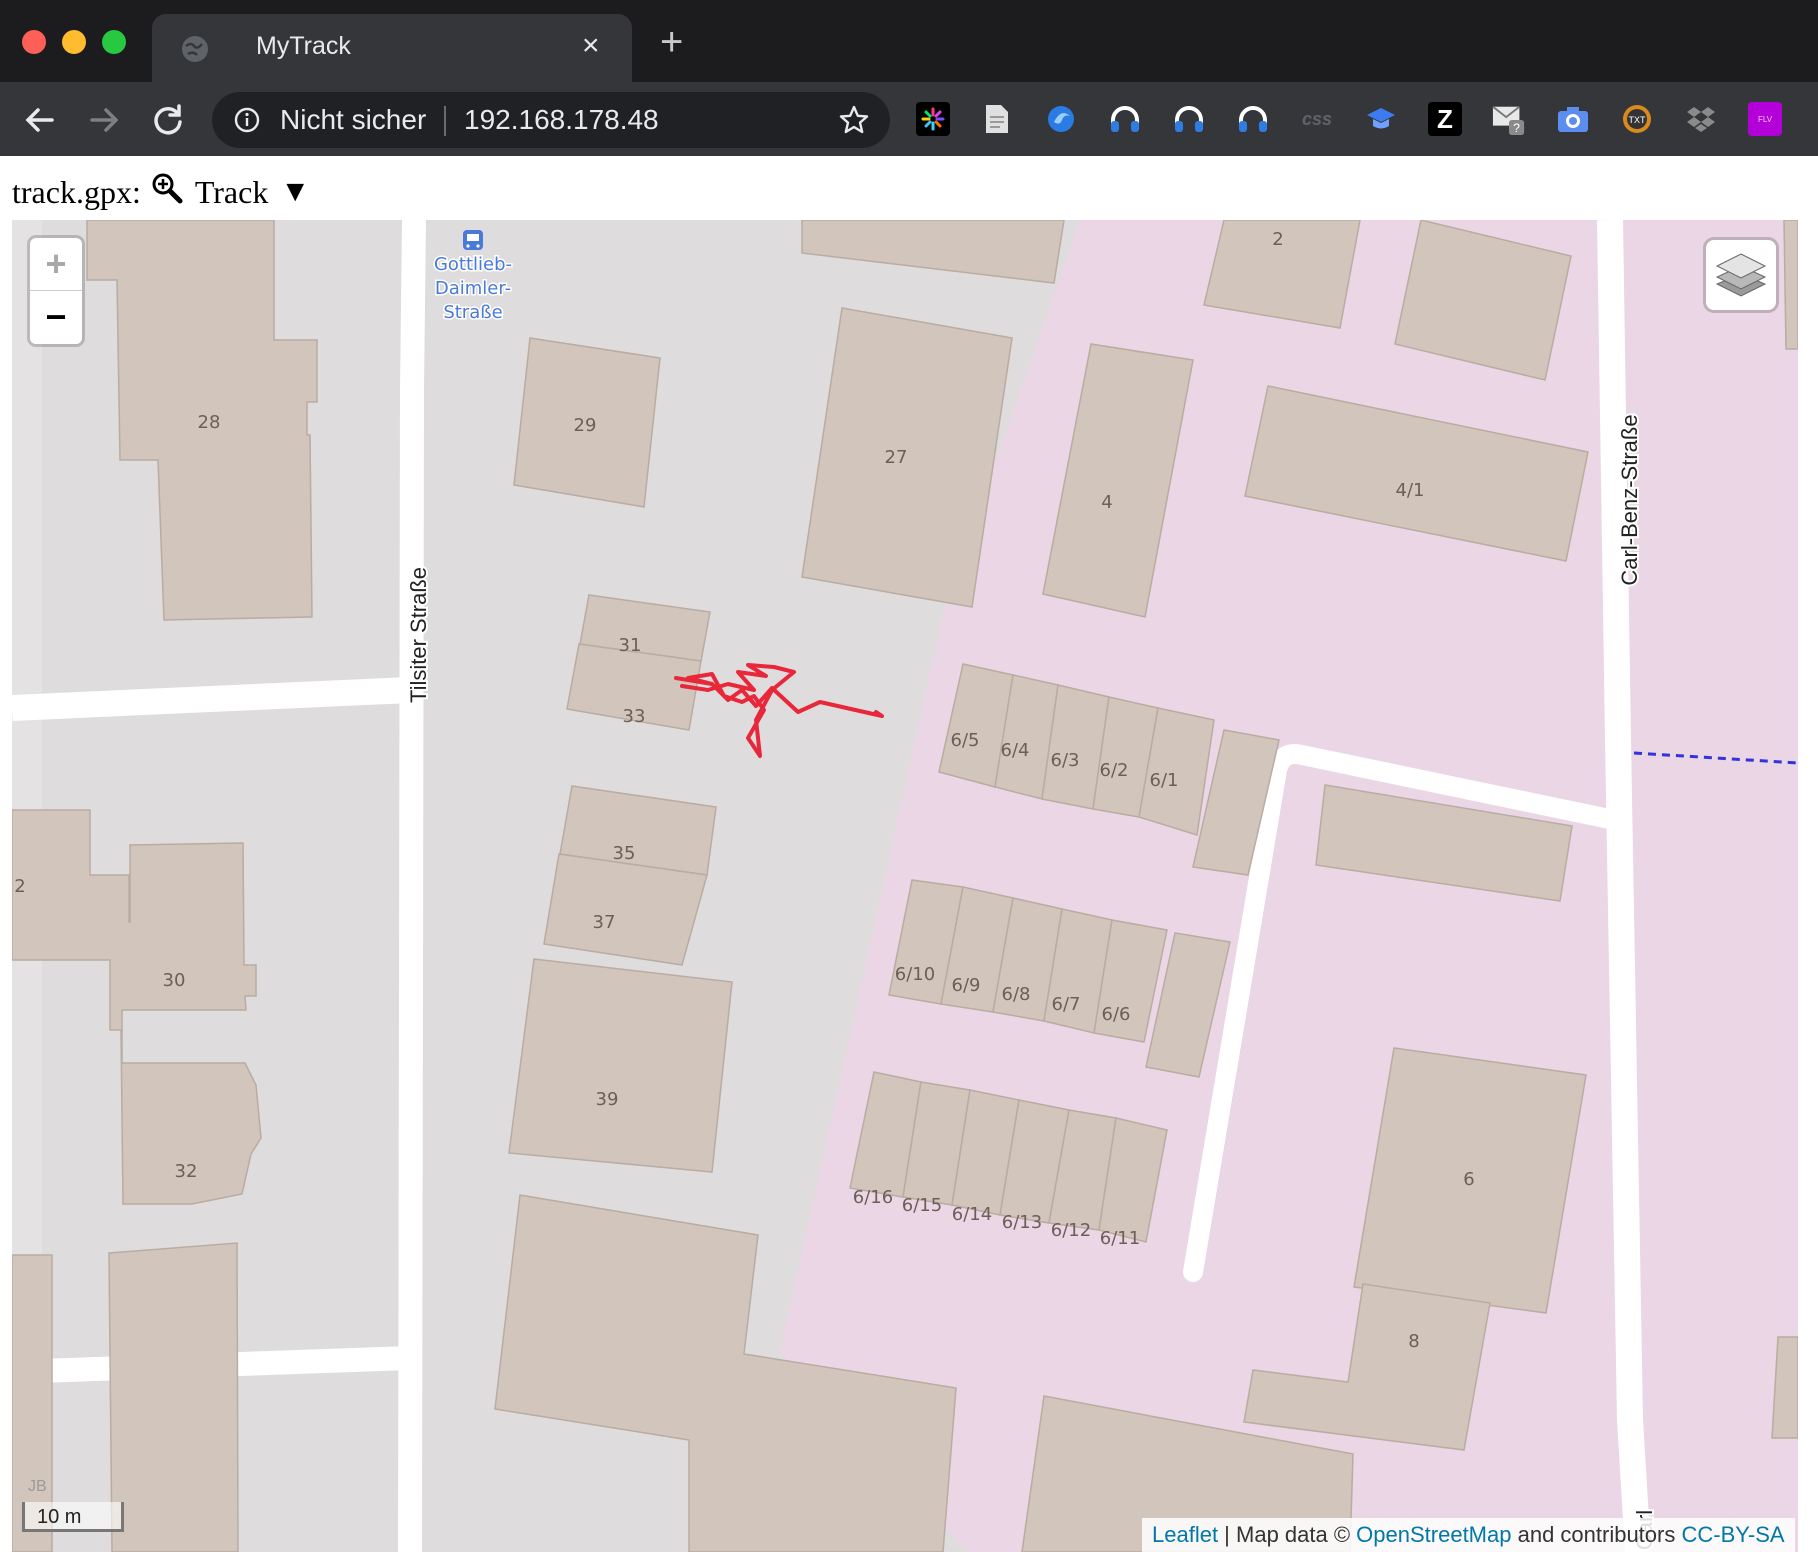 This screenshot has height=1552, width=1818. Describe the element at coordinates (1629, 499) in the screenshot. I see `street-label-carl-benz: Carl-Benz-Straße` at that location.